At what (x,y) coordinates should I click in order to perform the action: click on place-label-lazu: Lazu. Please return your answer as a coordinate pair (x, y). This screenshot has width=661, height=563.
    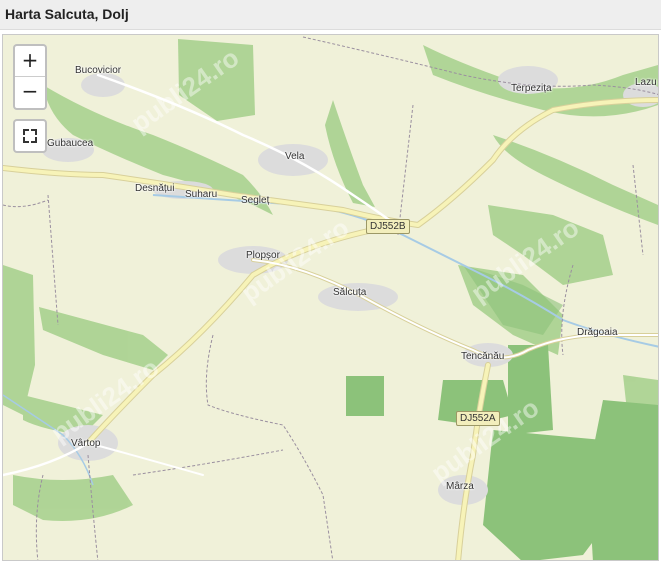
    Looking at the image, I should click on (646, 82).